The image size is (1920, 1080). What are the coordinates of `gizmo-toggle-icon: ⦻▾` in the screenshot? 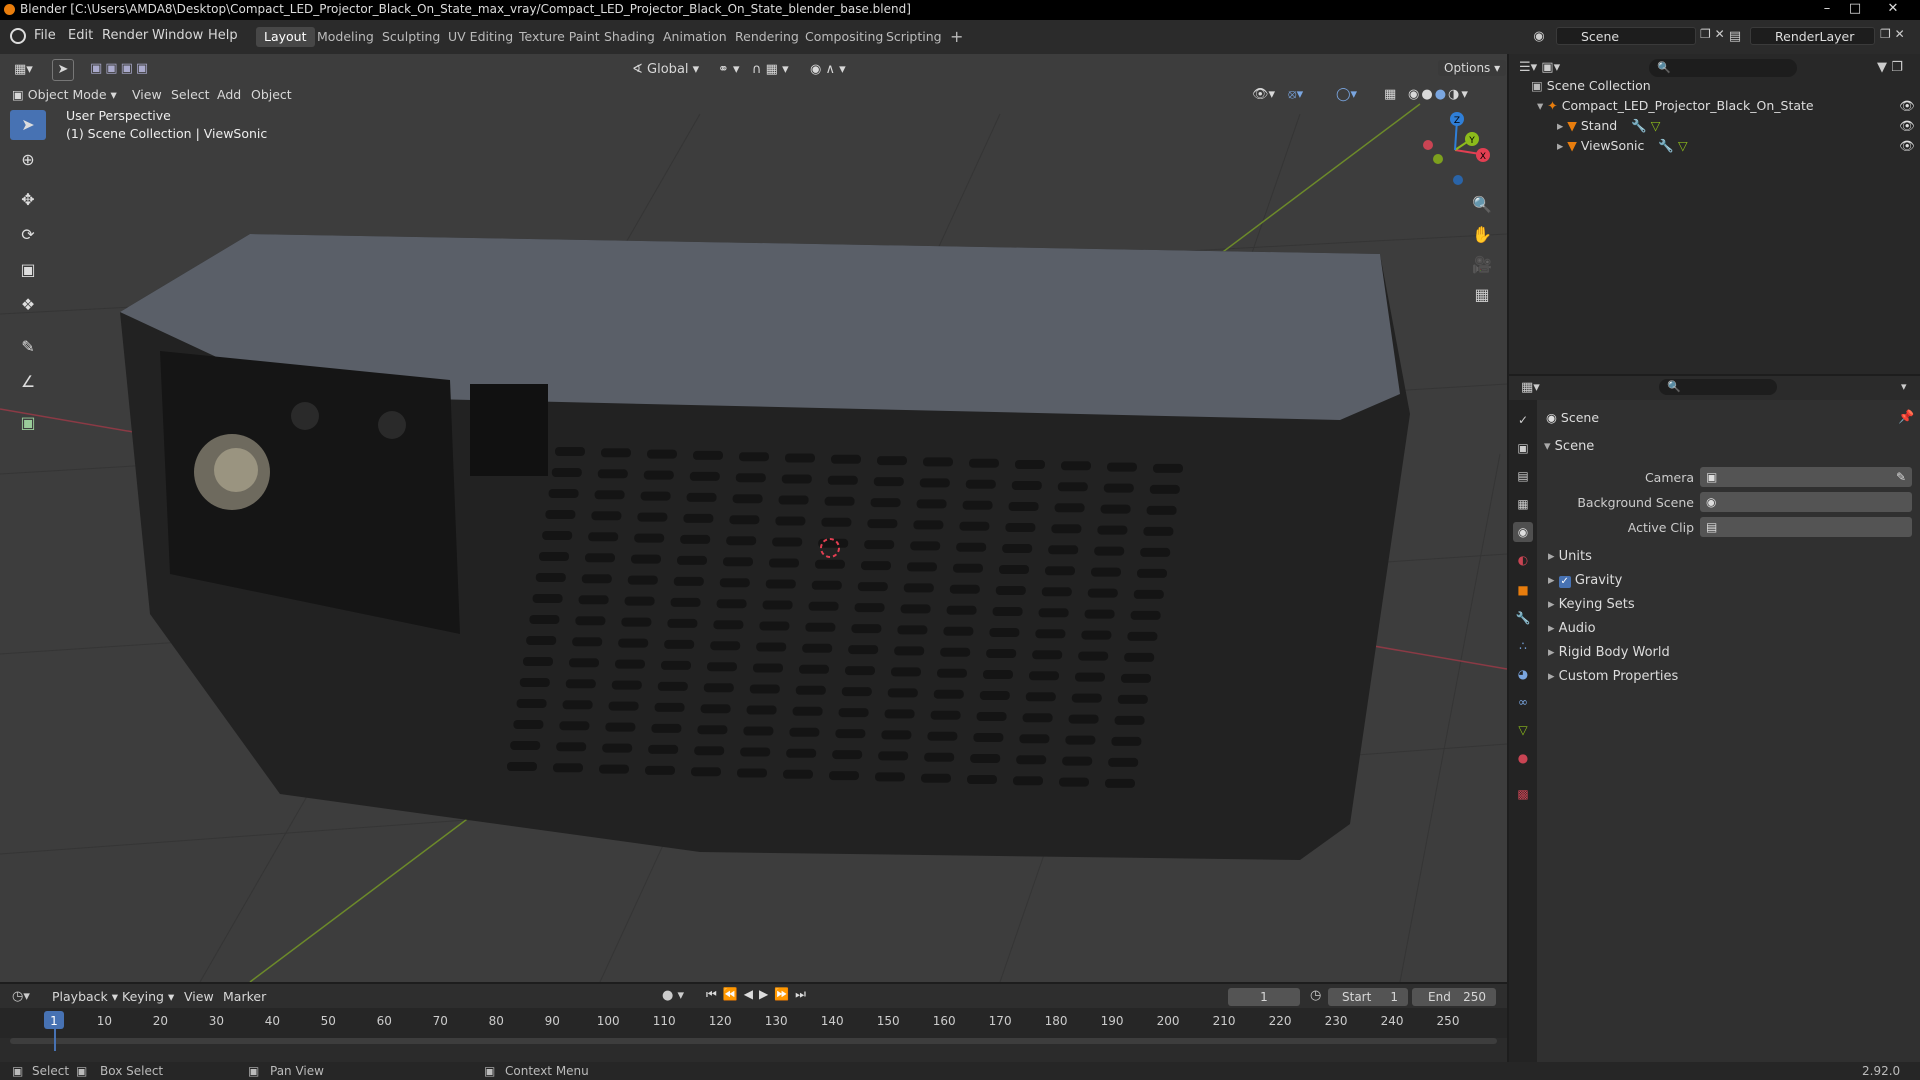 It's located at (1295, 94).